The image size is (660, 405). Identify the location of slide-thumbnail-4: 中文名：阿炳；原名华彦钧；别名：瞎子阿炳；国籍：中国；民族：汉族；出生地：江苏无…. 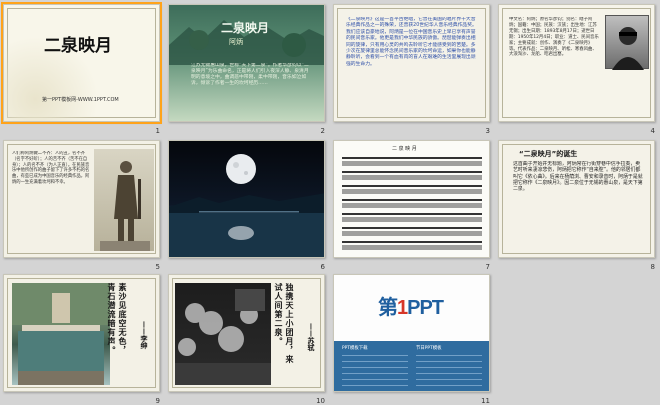
(579, 70).